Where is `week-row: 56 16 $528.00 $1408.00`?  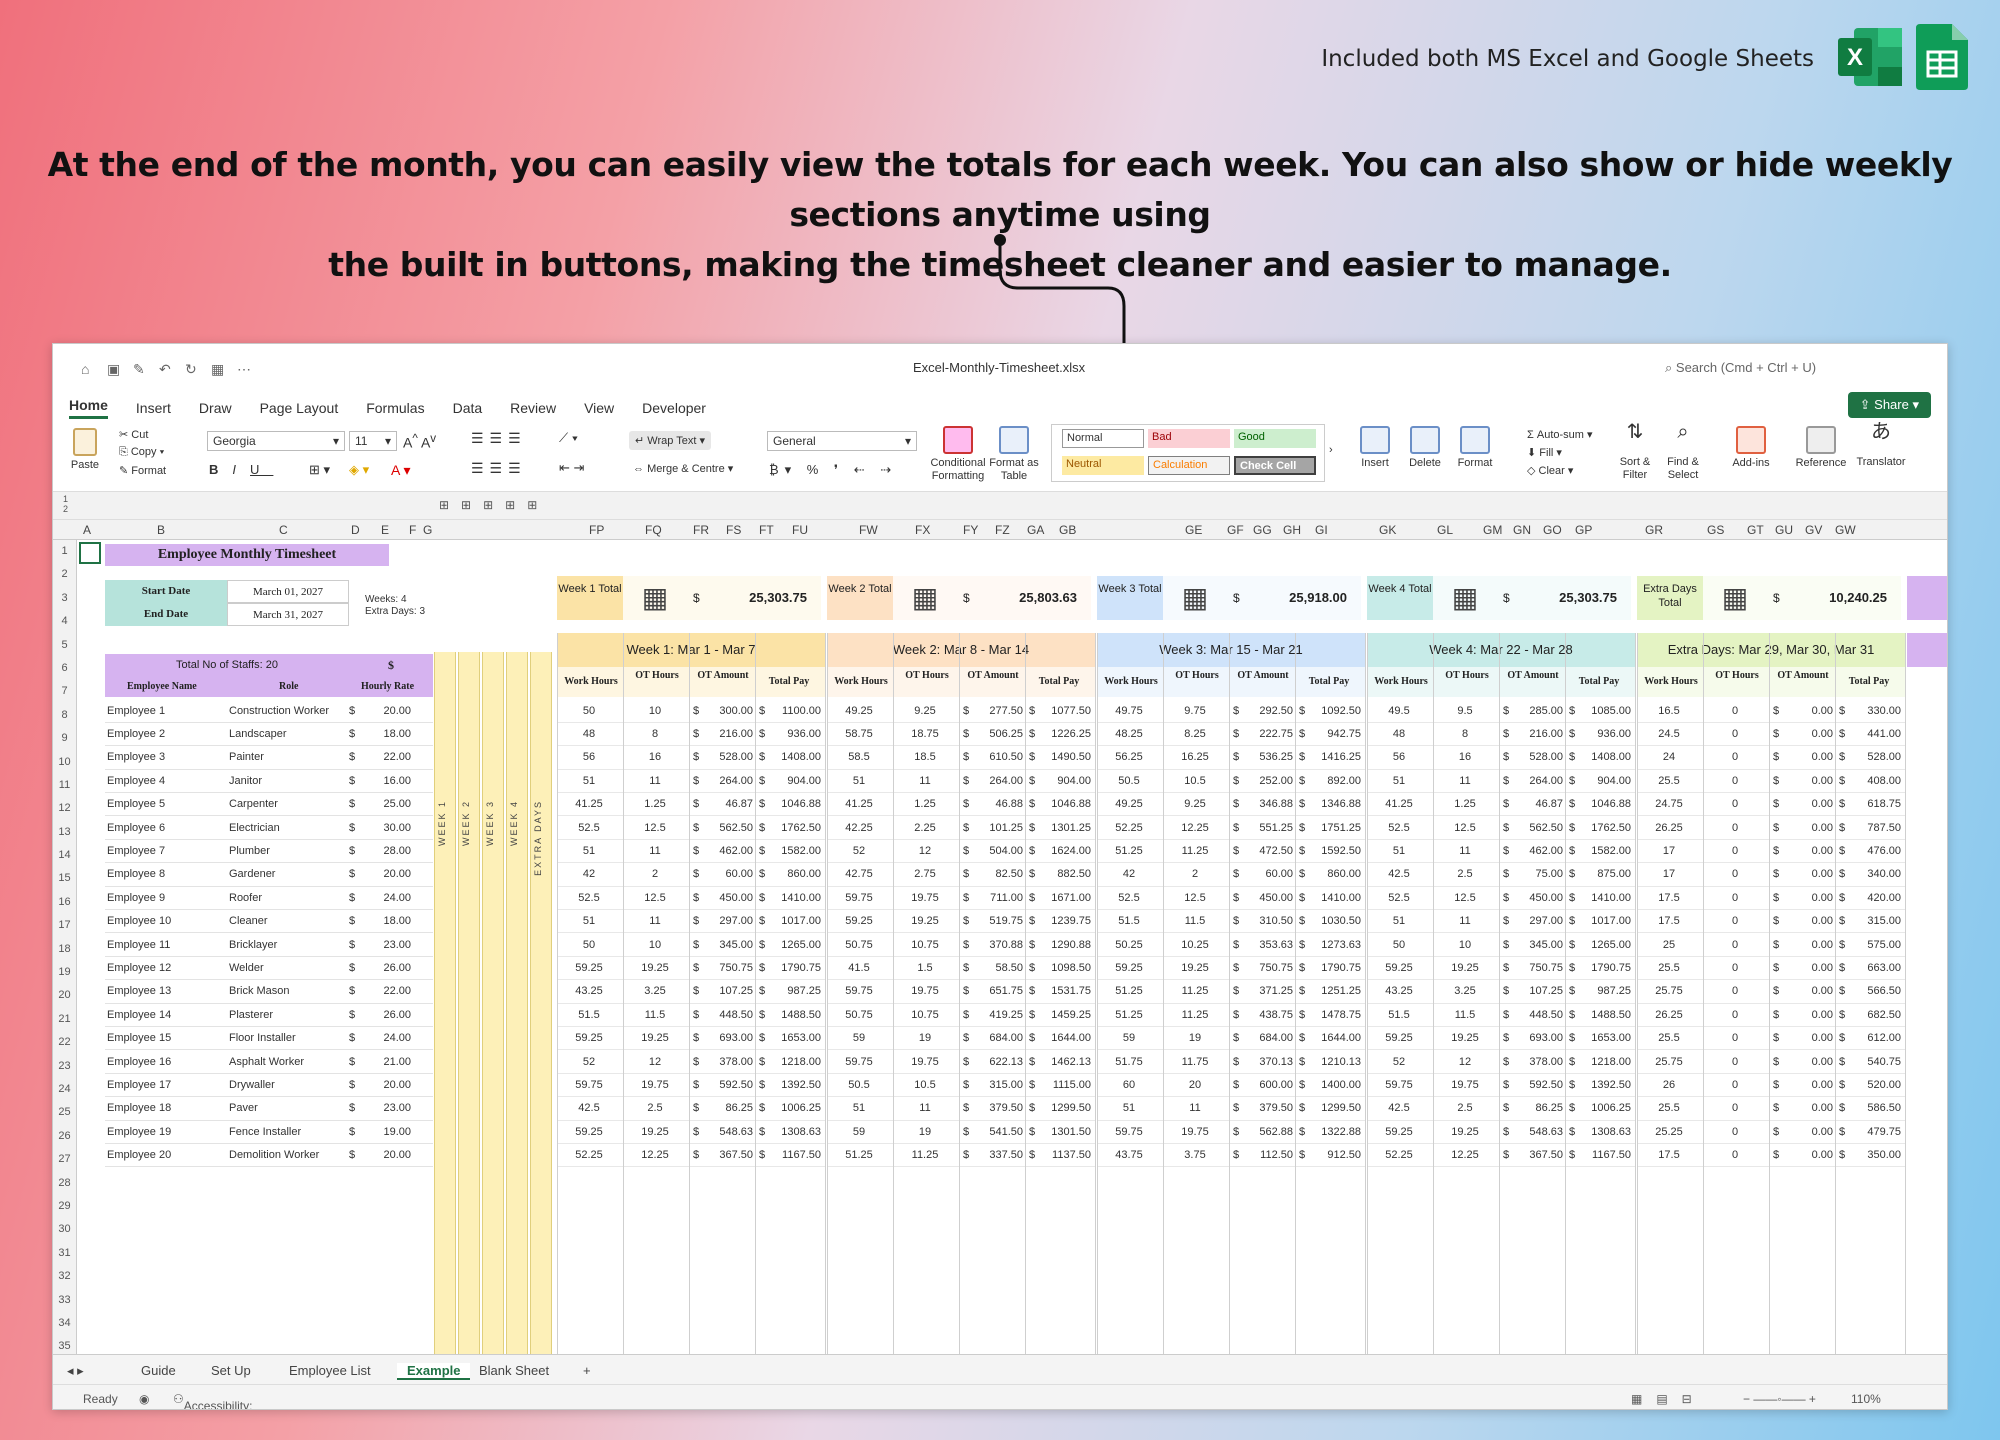
week-row: 56 16 $528.00 $1408.00 is located at coordinates (691, 758).